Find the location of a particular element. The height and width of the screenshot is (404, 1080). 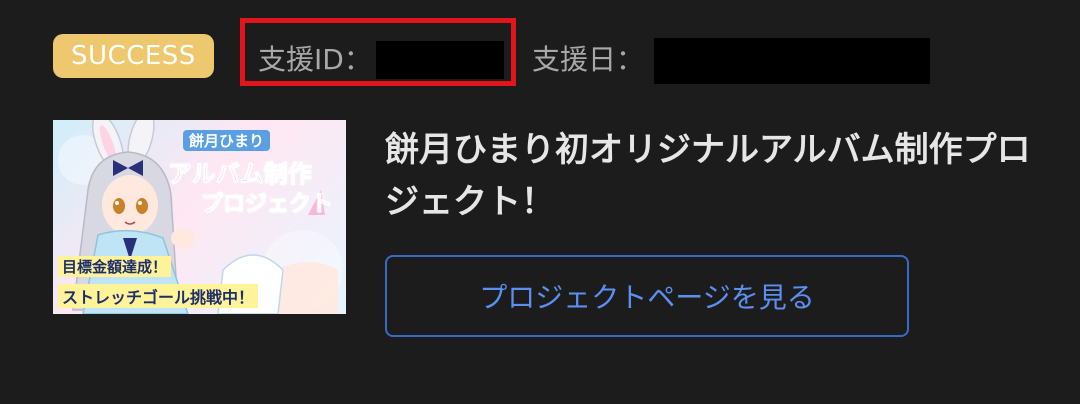

support-id-label: 支援ID： is located at coordinates (315, 59).